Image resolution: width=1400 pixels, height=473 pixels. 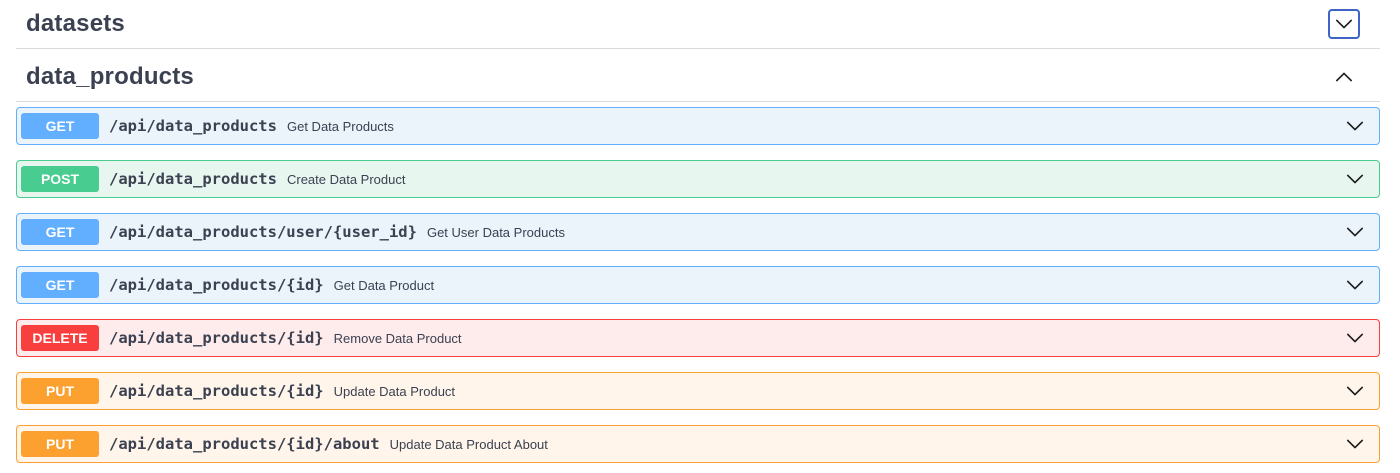 I want to click on section-title-data-products: data_products, so click(x=110, y=76).